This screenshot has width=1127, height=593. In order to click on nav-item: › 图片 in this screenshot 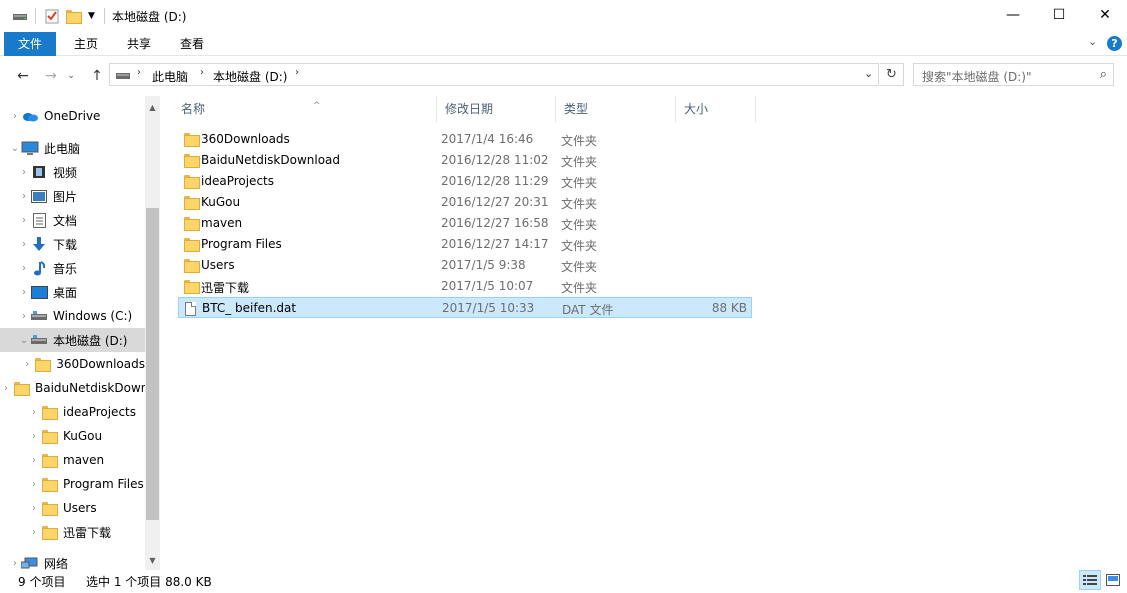, I will do `click(72, 196)`.